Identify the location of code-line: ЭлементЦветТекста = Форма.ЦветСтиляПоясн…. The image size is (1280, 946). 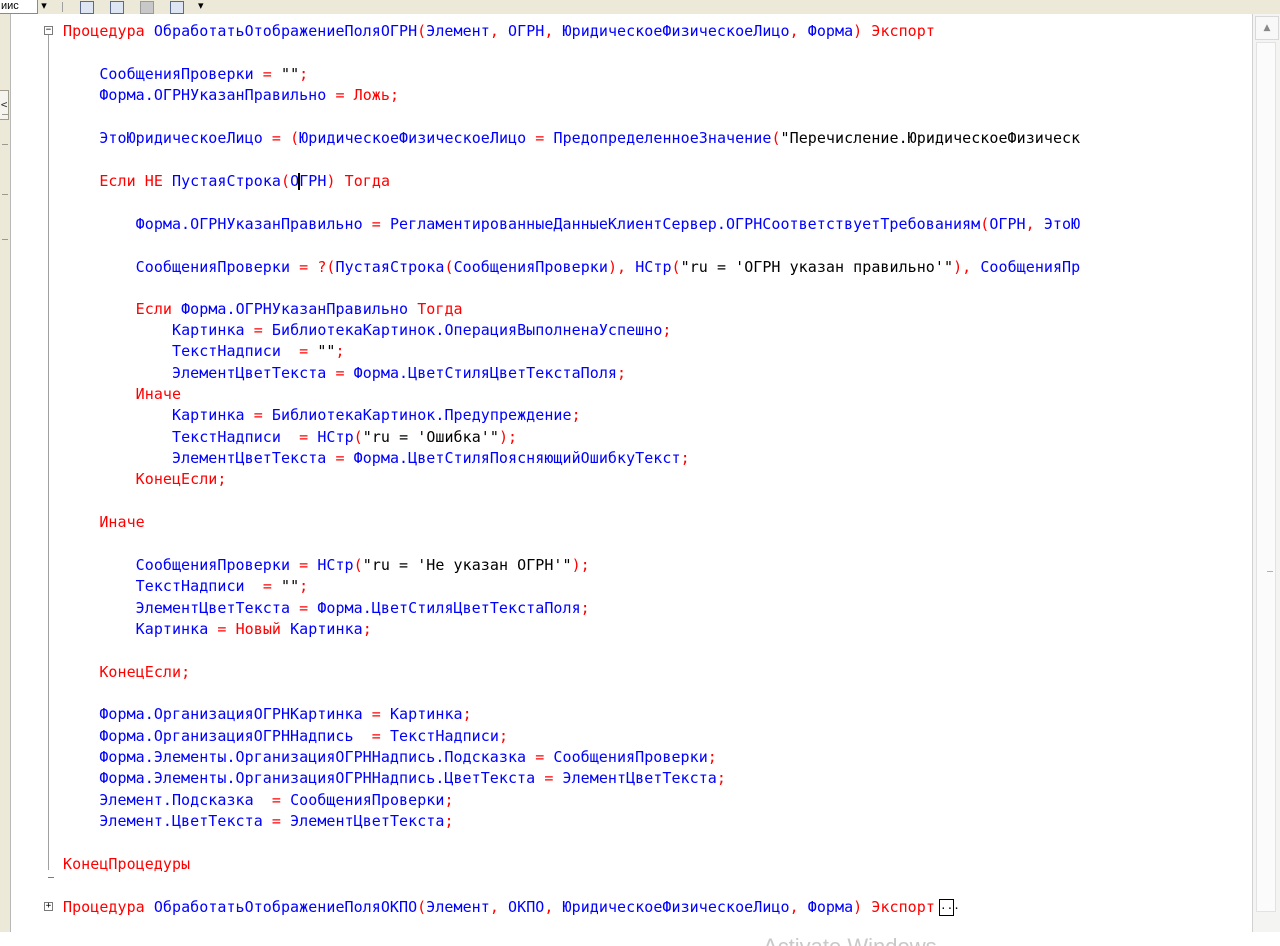
(376, 458).